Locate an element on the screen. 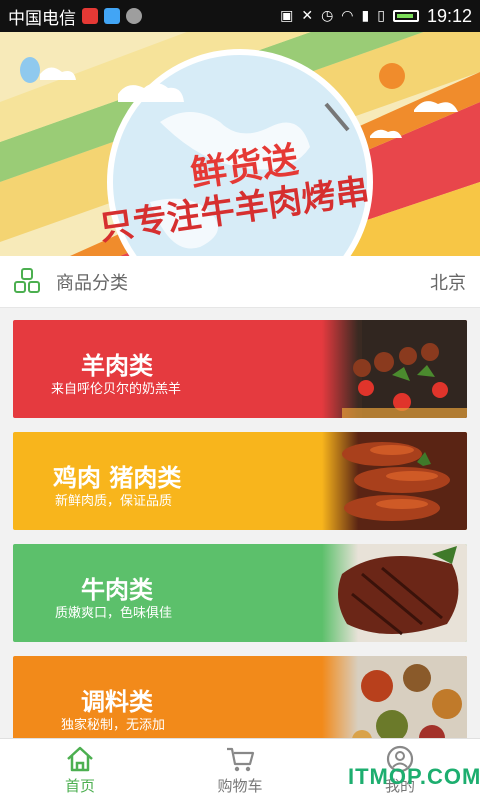 This screenshot has width=480, height=801. mute-icon: ✕ is located at coordinates (307, 16).